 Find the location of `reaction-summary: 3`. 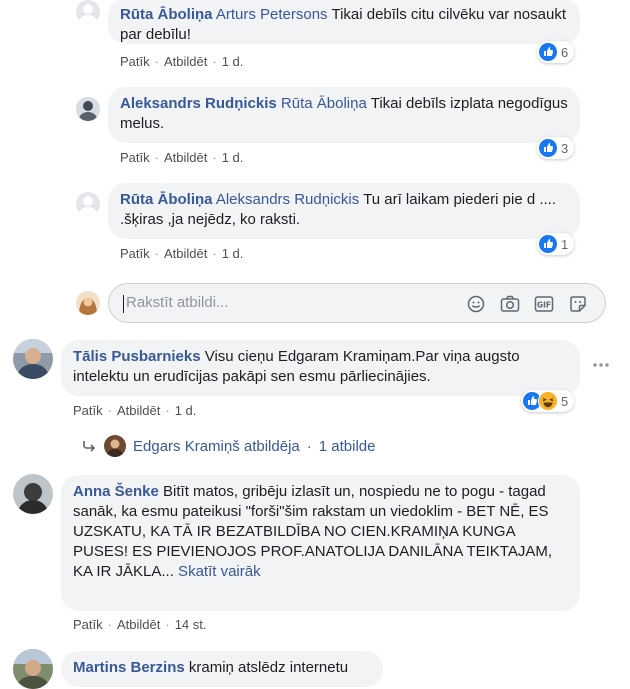

reaction-summary: 3 is located at coordinates (556, 148).